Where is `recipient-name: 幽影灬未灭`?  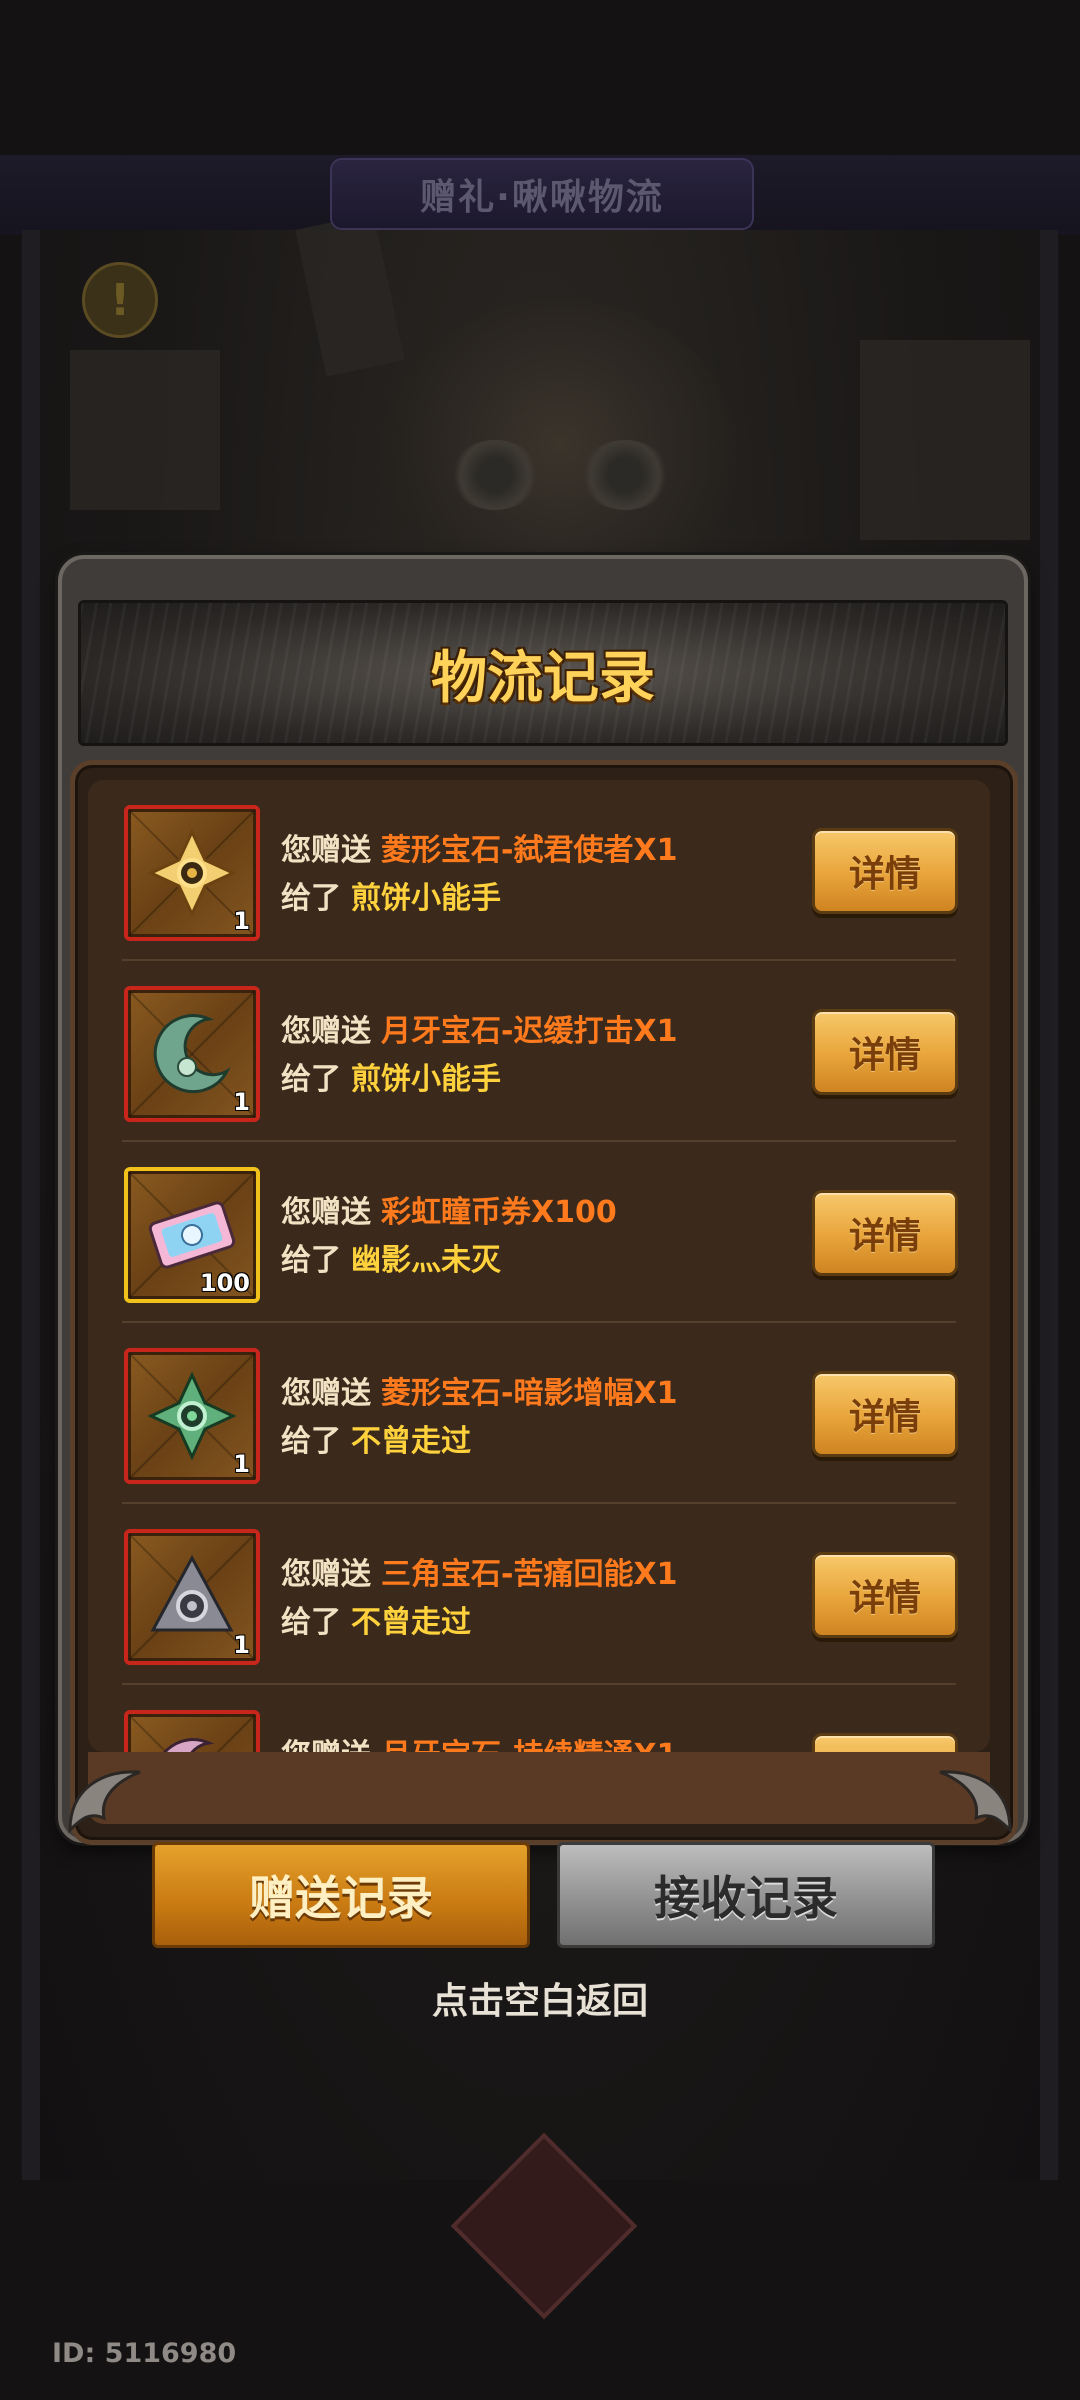 recipient-name: 幽影灬未灭 is located at coordinates (426, 1260).